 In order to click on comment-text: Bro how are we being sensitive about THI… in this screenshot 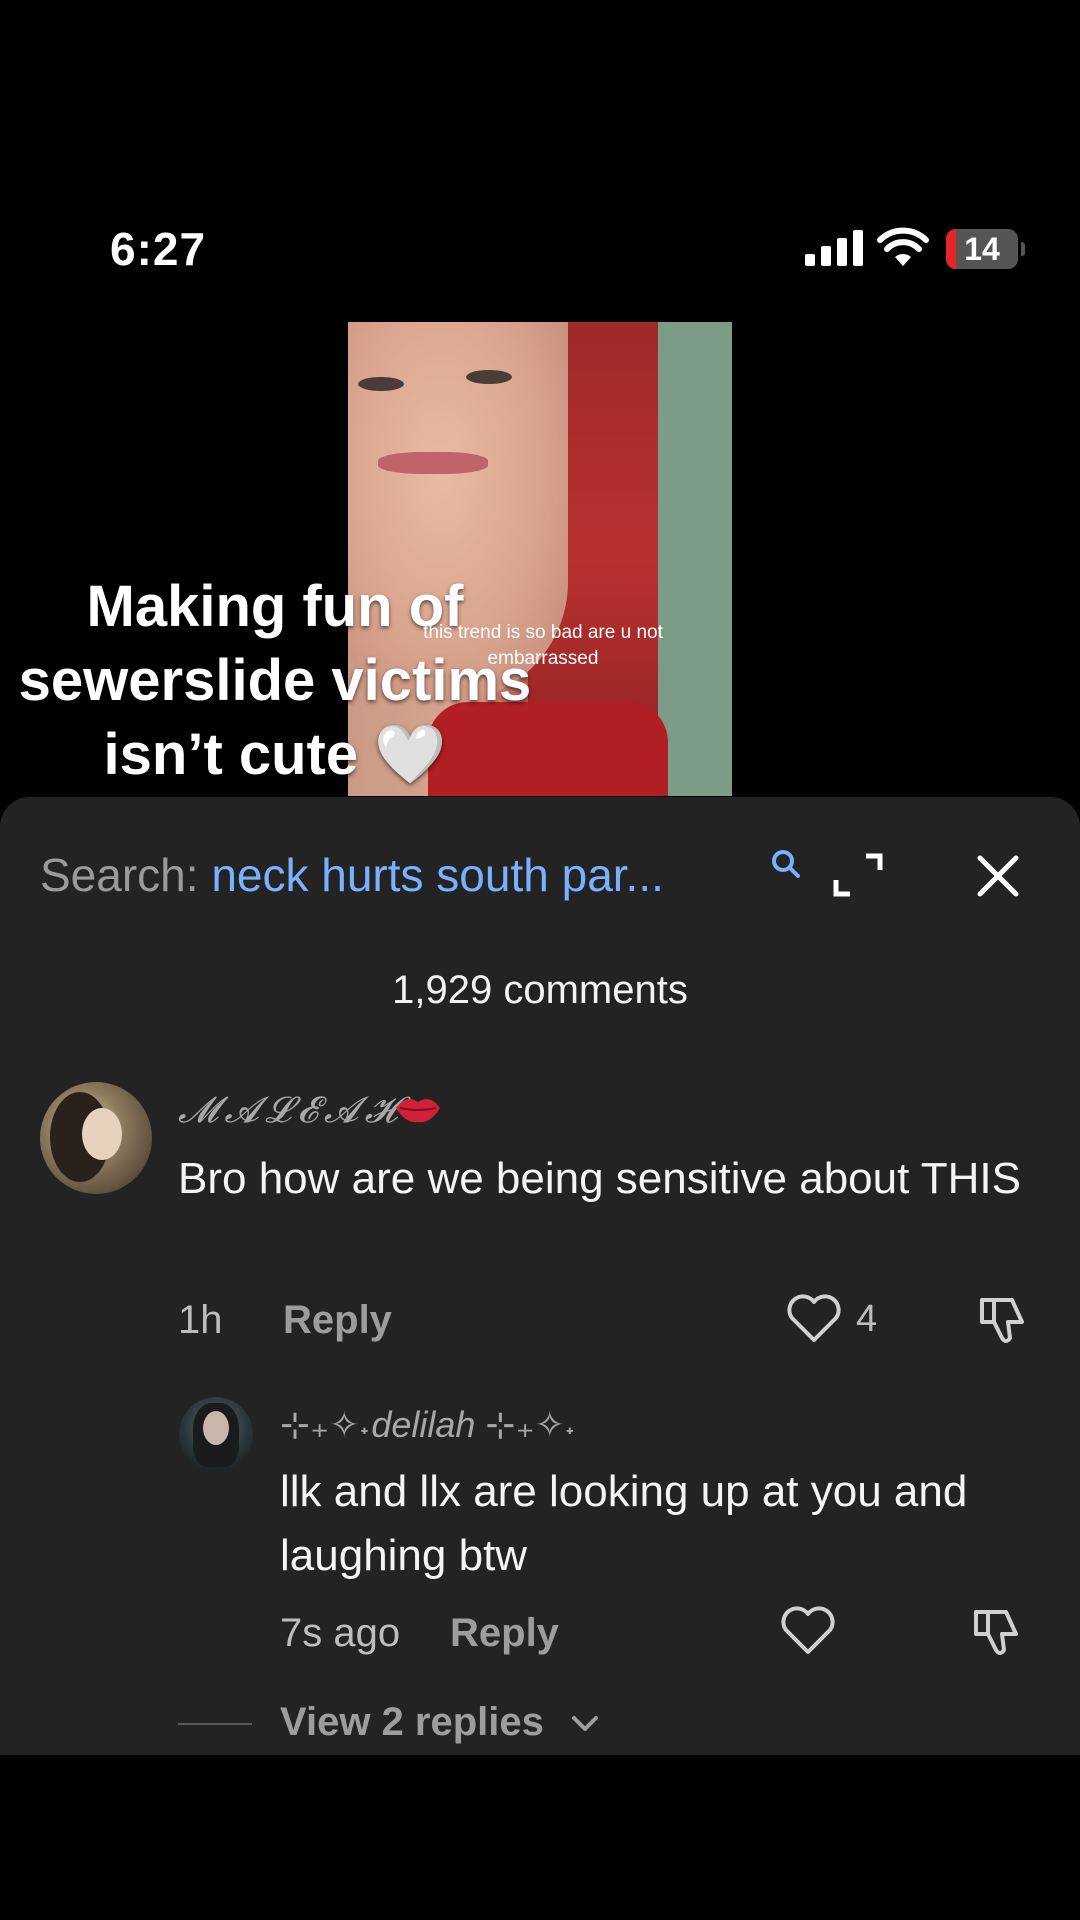, I will do `click(599, 1178)`.